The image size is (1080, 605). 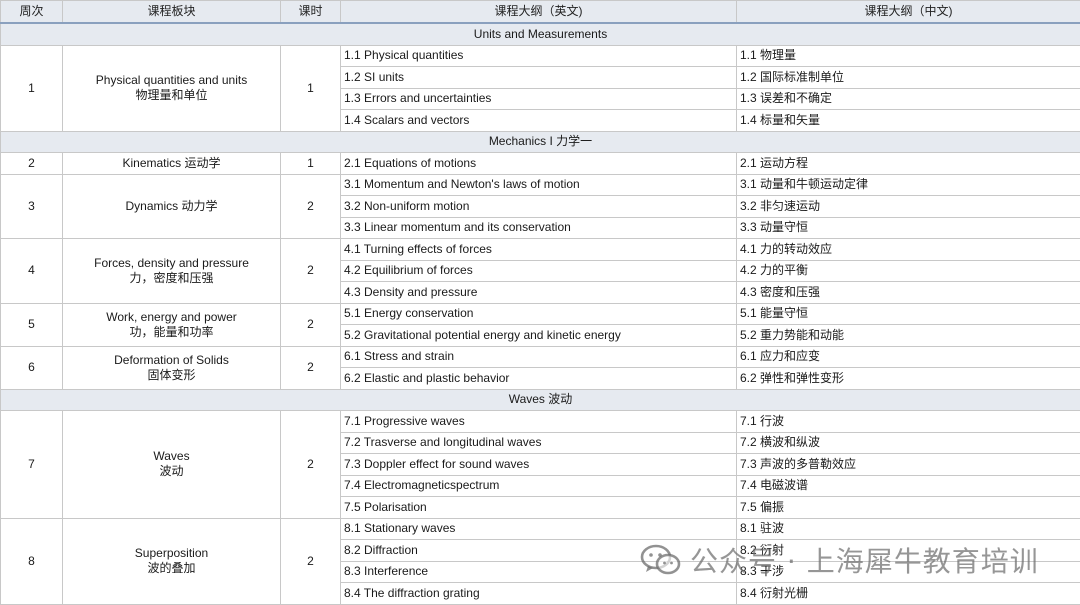 I want to click on topic-zh: 3.1 动量和牛顿运动定律, so click(x=908, y=185).